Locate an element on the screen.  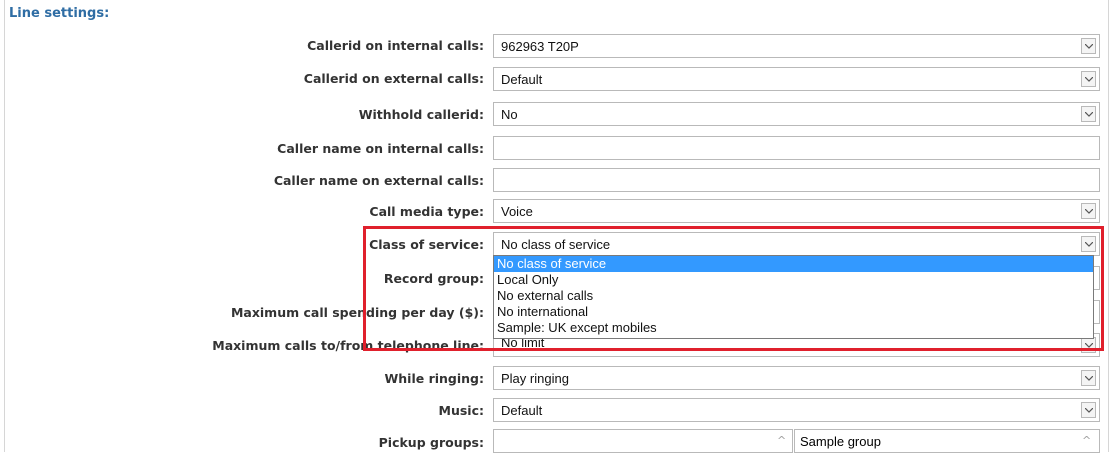
dropdown-option: No external calls is located at coordinates (793, 296).